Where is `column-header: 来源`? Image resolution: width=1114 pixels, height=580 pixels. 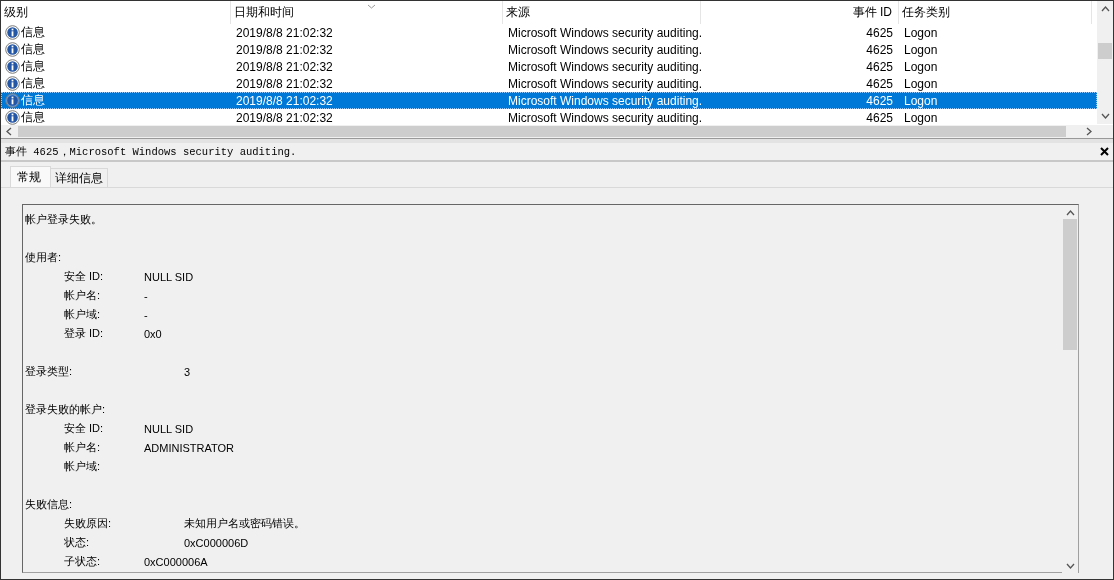 column-header: 来源 is located at coordinates (518, 12).